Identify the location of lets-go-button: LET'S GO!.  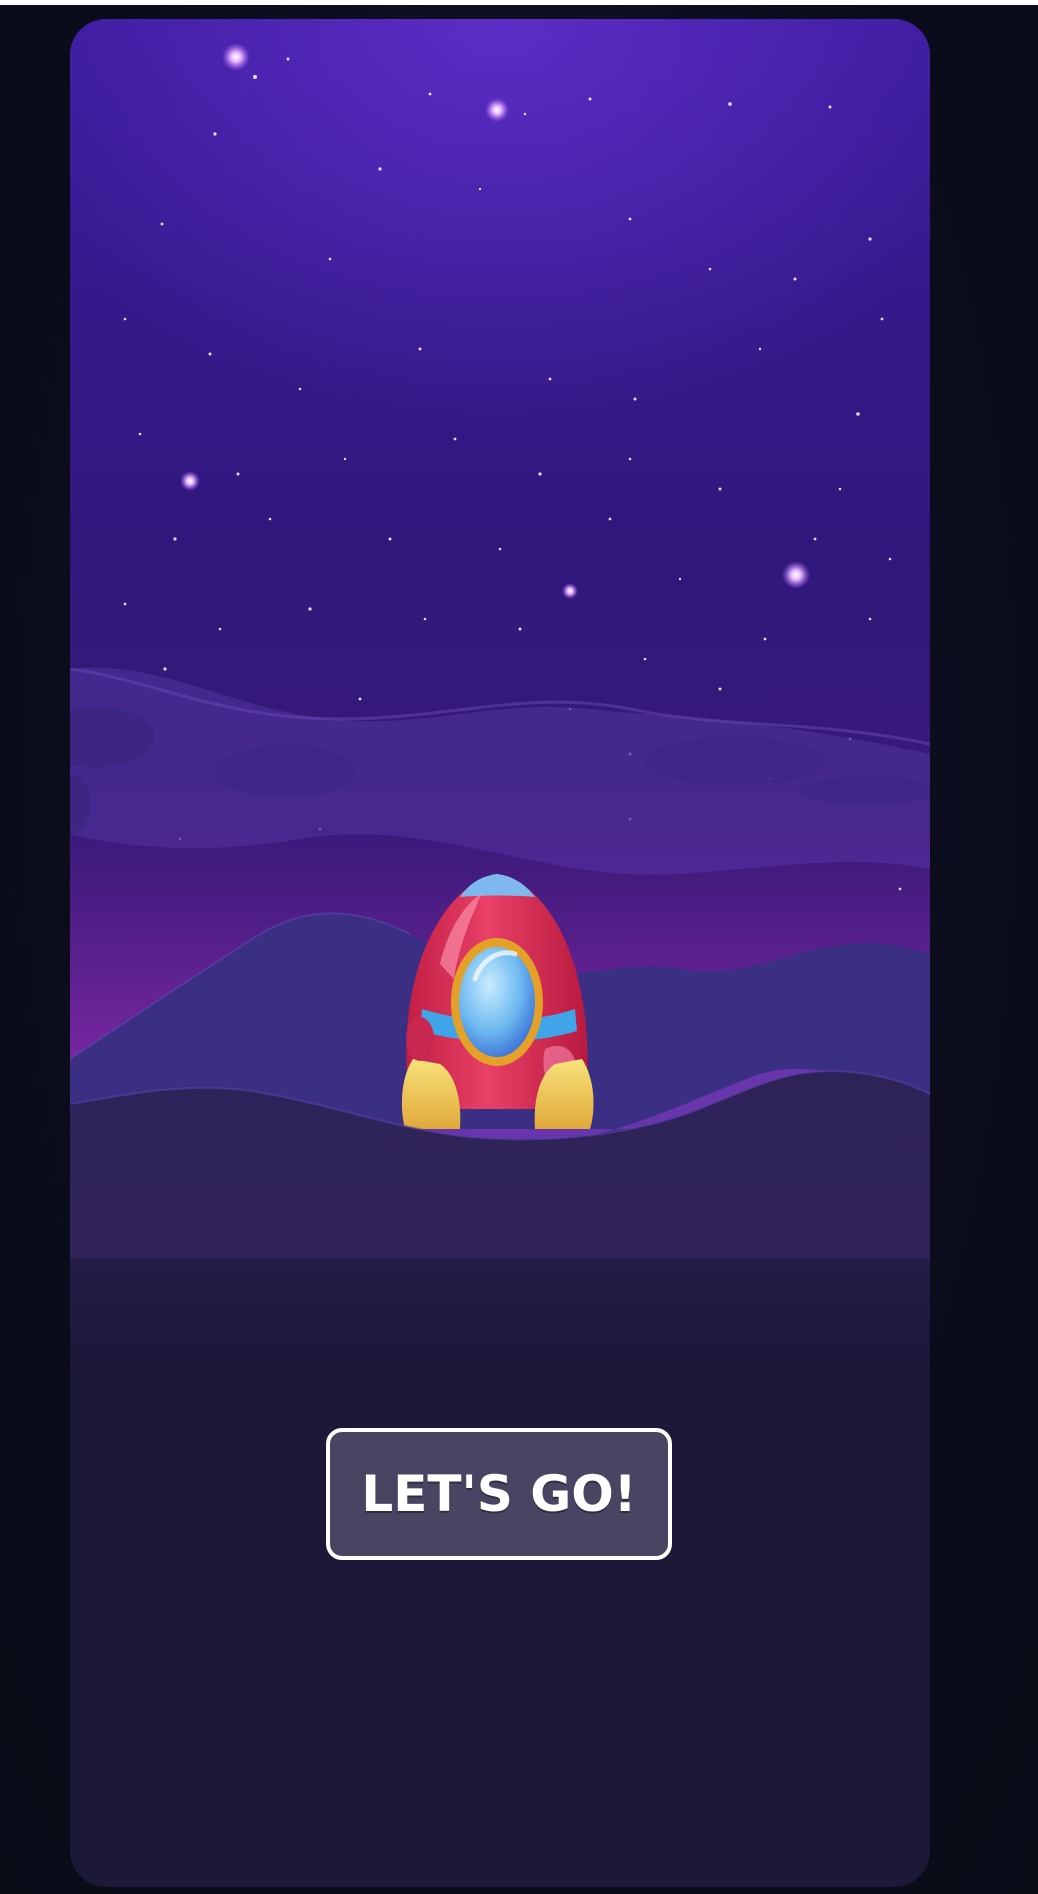
(499, 1494).